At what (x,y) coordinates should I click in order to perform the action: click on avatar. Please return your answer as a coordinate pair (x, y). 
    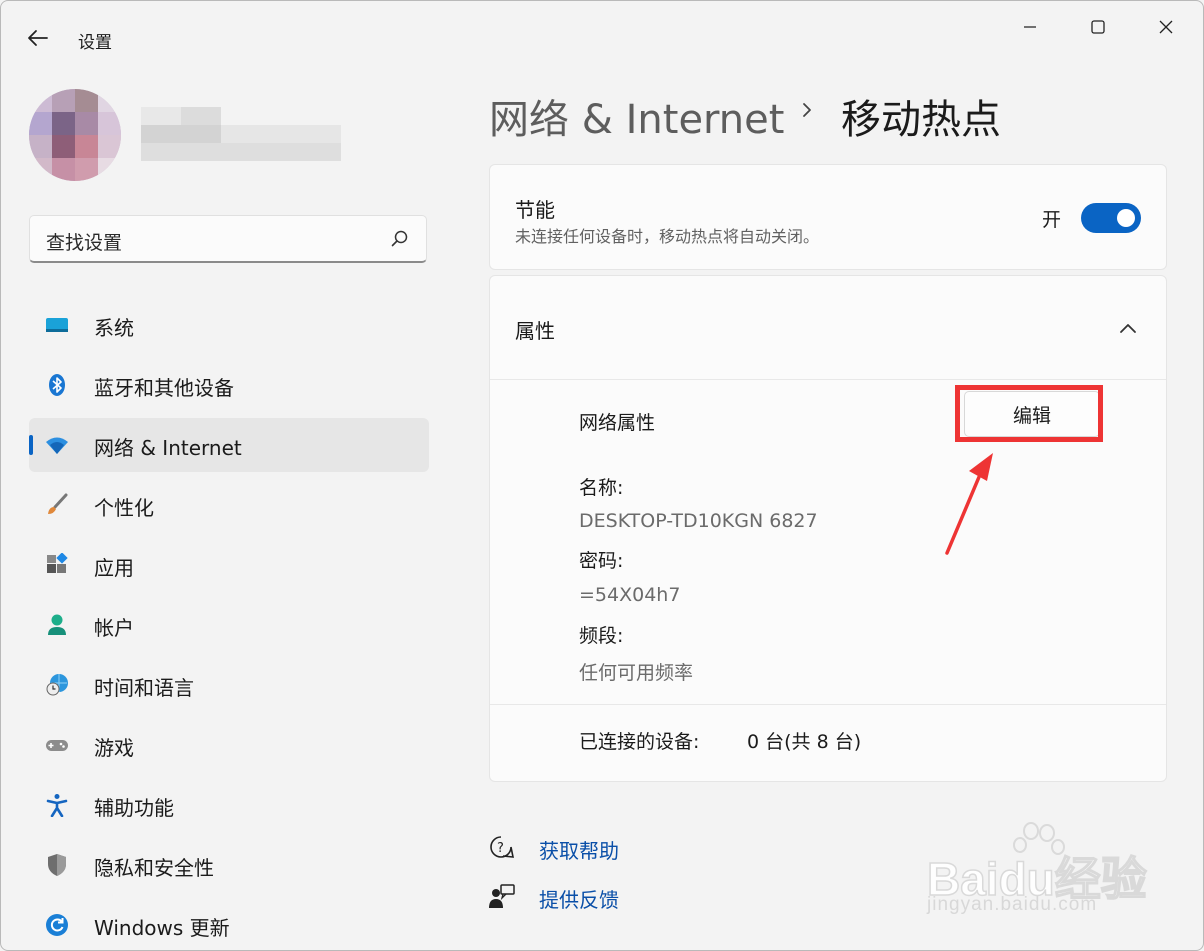
    Looking at the image, I should click on (75, 135).